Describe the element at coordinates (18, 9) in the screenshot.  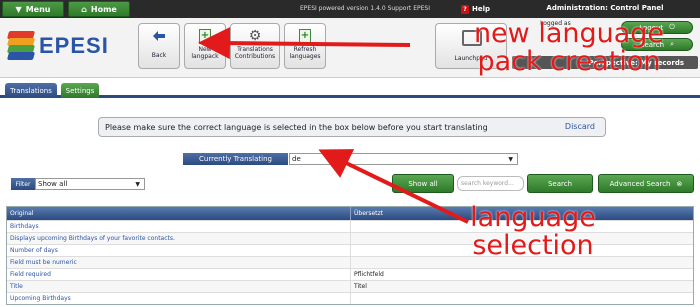
I see `caret-down-icon: ▼` at that location.